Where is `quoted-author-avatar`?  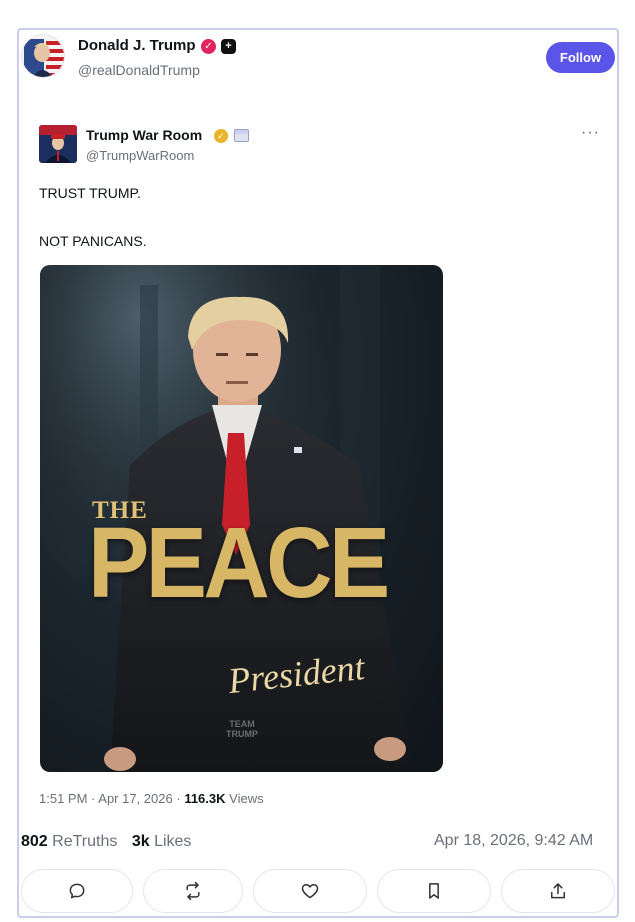 quoted-author-avatar is located at coordinates (58, 144).